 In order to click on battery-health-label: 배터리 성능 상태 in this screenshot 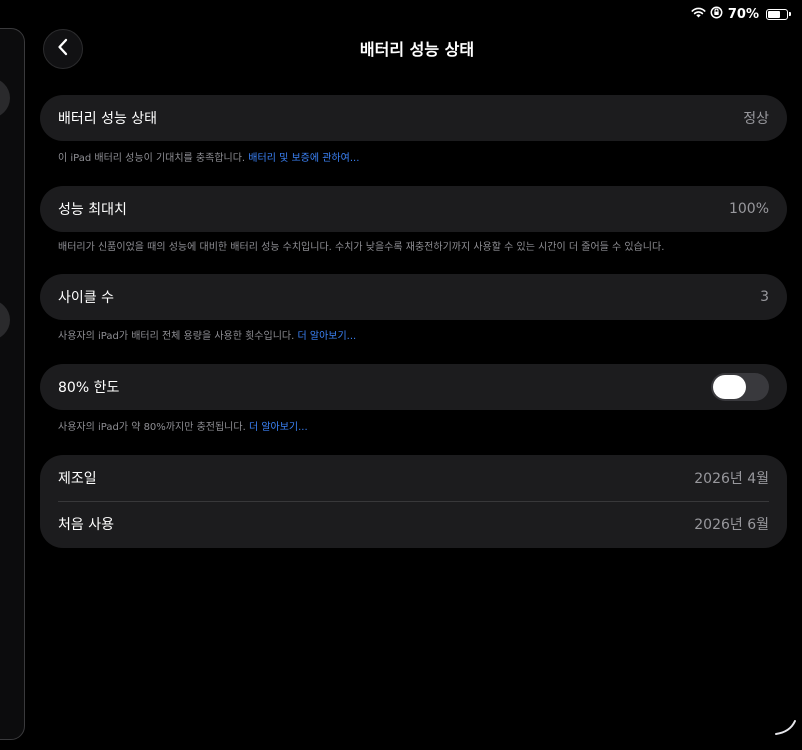, I will do `click(108, 119)`.